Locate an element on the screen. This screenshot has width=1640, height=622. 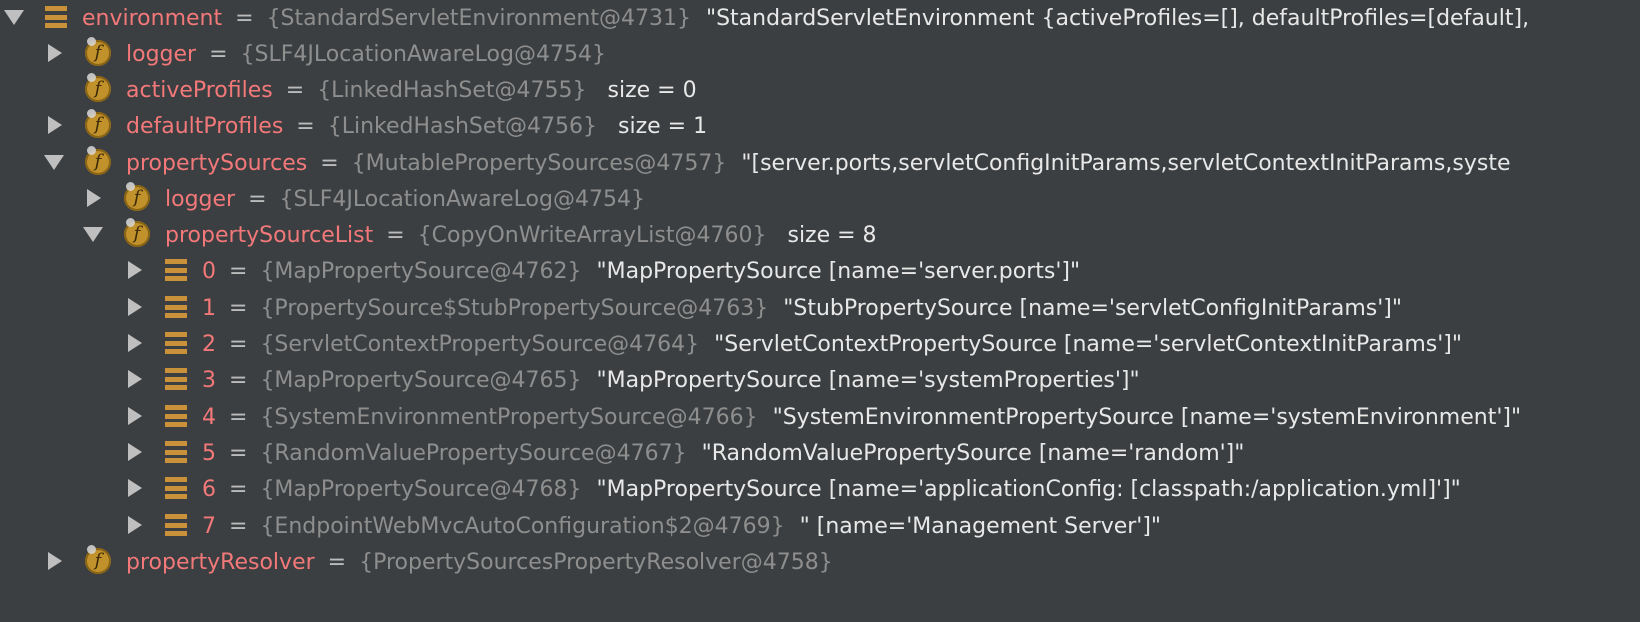
object-reference: {ServletContextPropertySource@4764} is located at coordinates (480, 344).